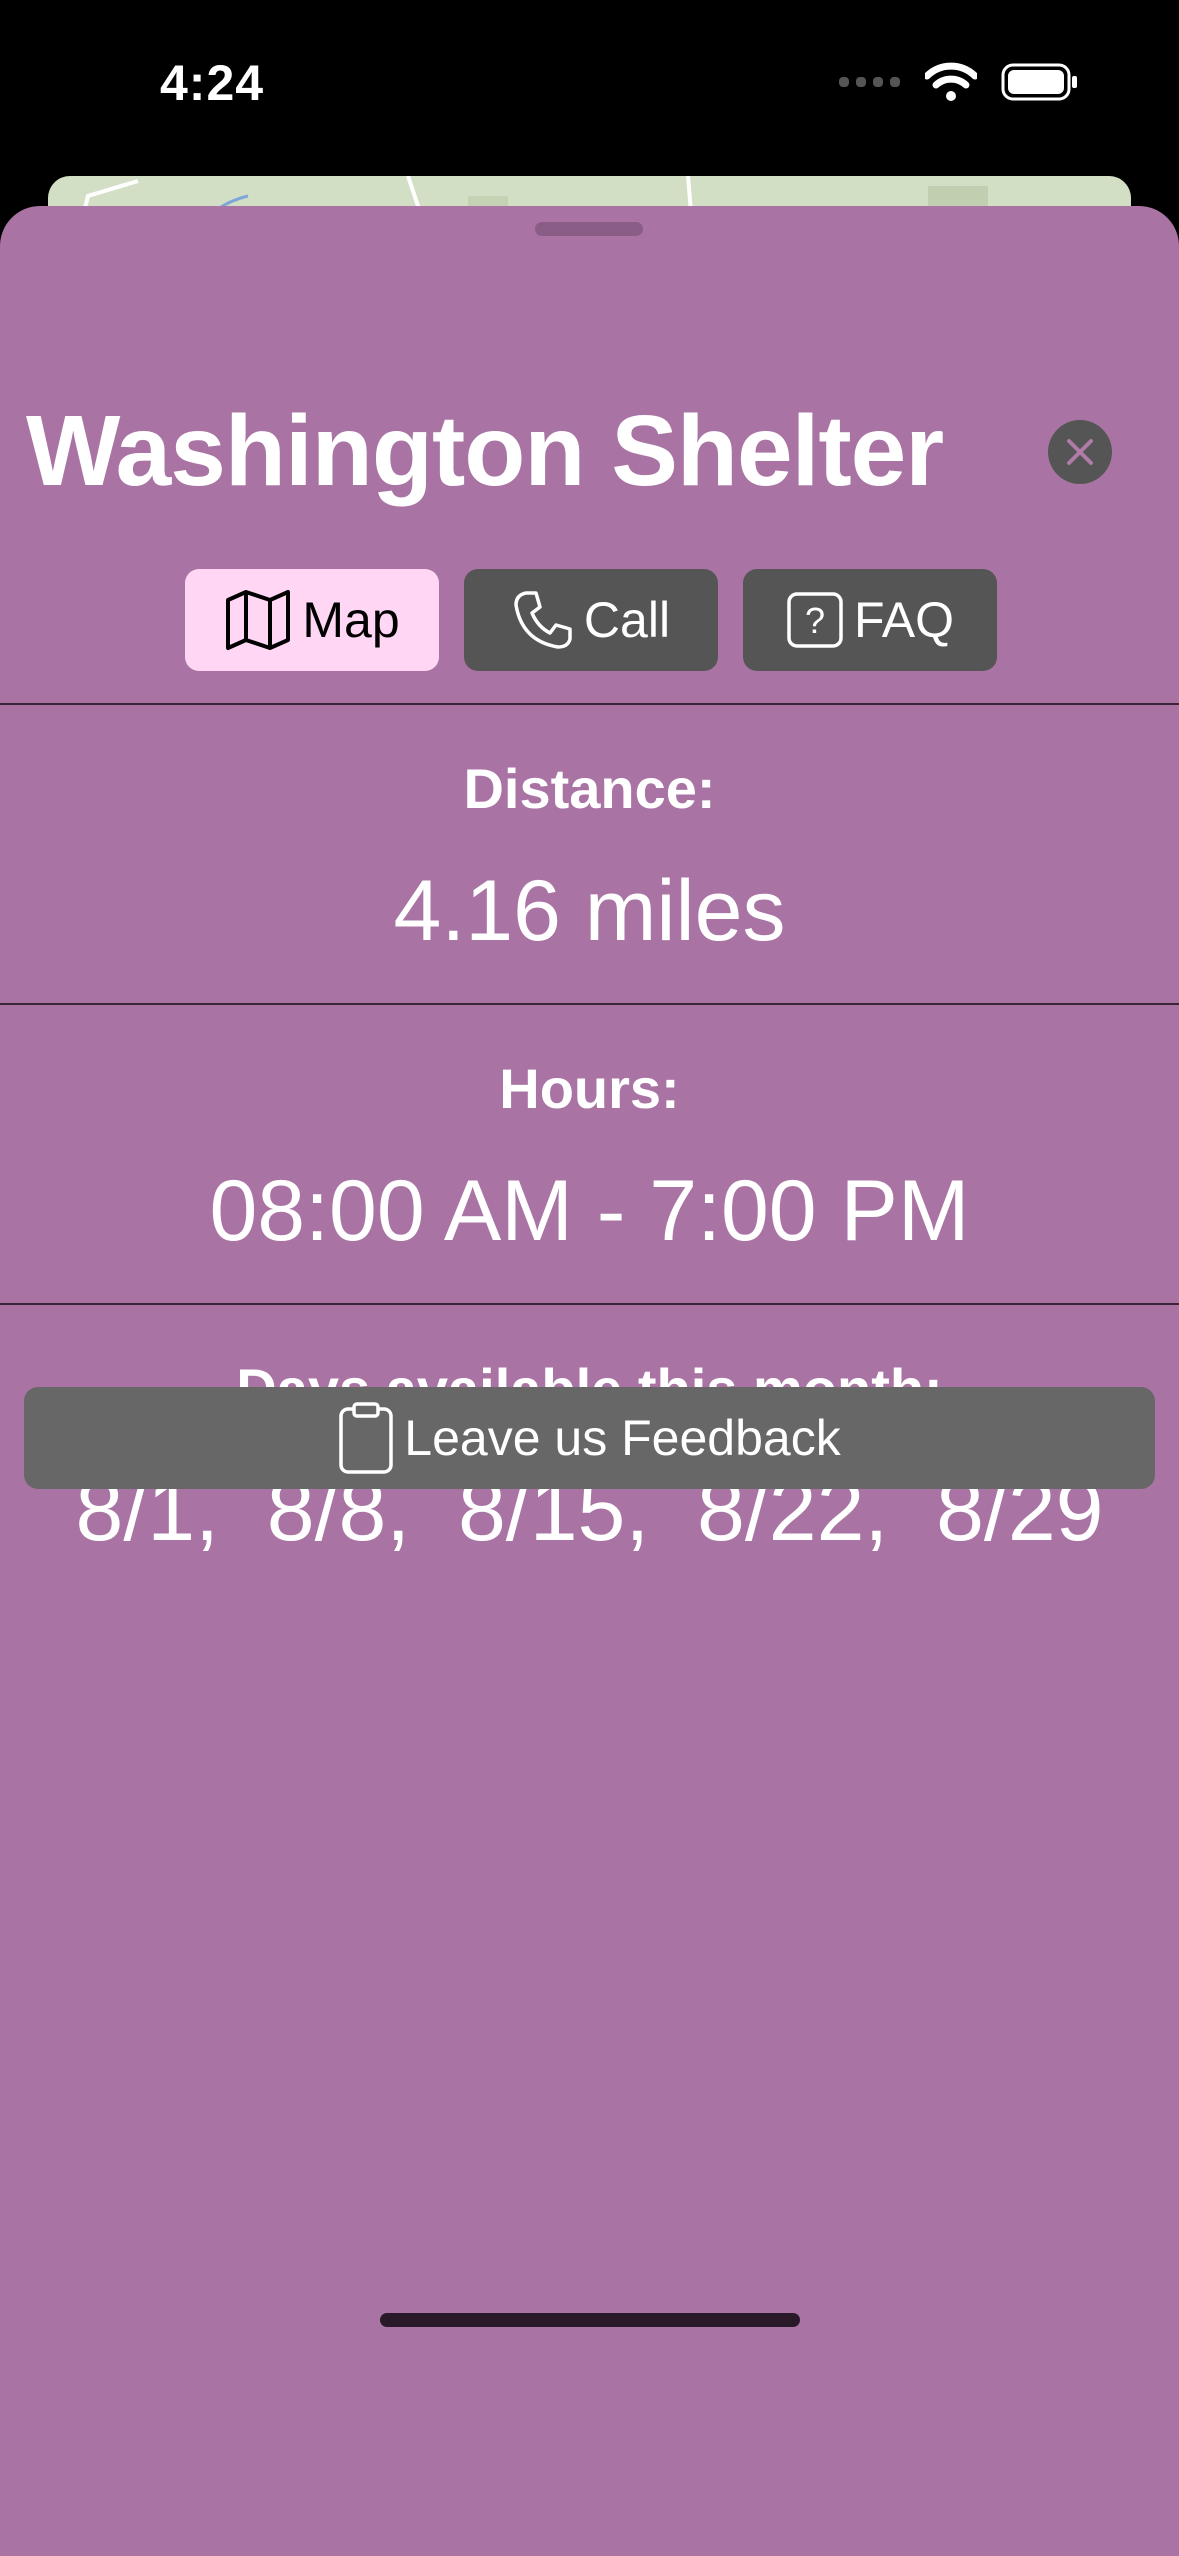  I want to click on map-button-label: Map, so click(351, 620).